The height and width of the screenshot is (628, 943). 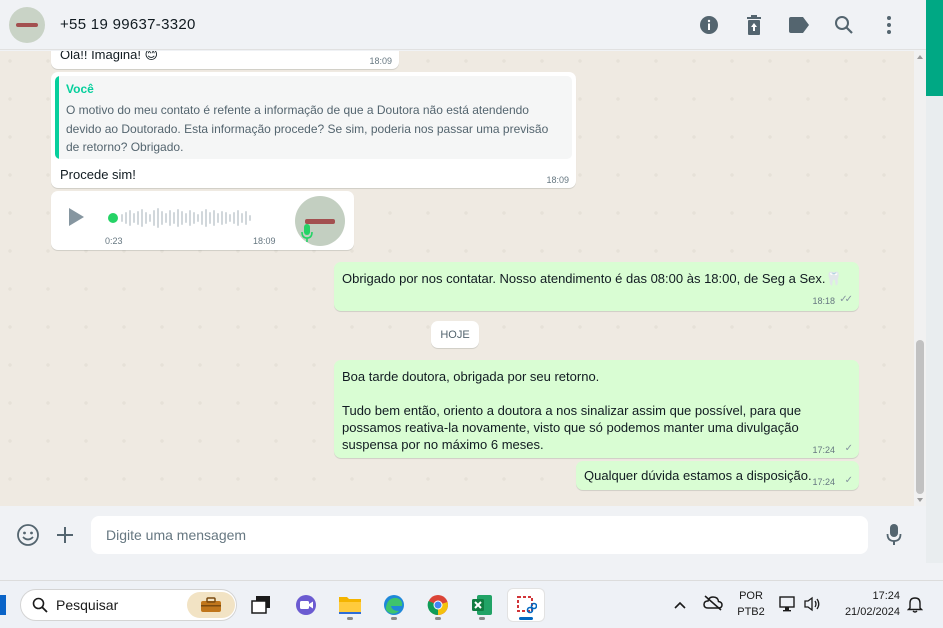 What do you see at coordinates (920, 278) in the screenshot?
I see `scrollbar` at bounding box center [920, 278].